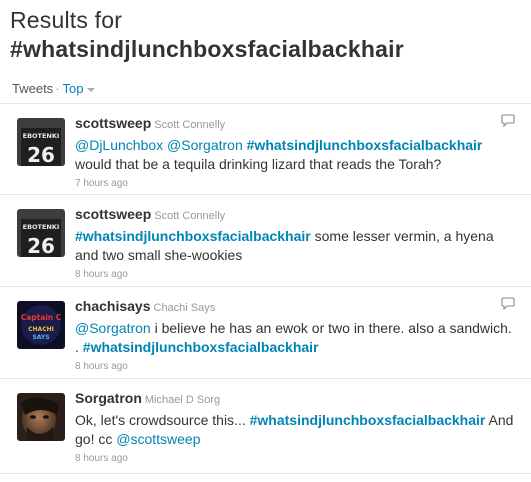 This screenshot has height=482, width=531. What do you see at coordinates (40, 337) in the screenshot?
I see `svg-text: SAYS` at bounding box center [40, 337].